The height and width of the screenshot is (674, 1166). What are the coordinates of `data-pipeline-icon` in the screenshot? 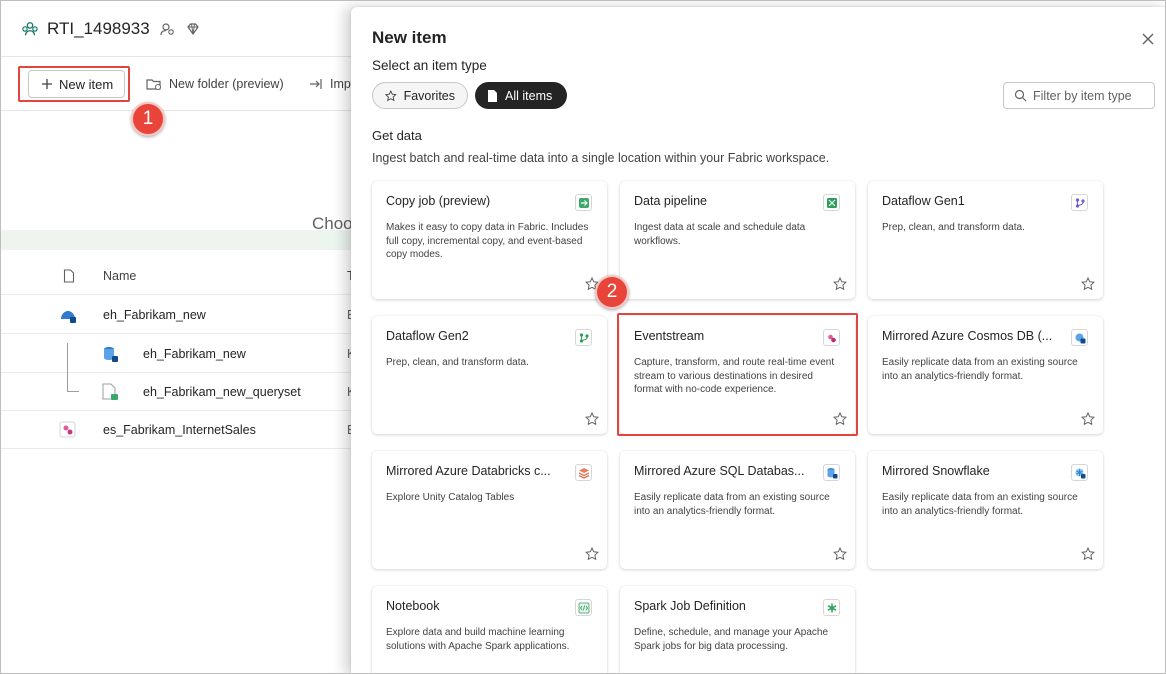 It's located at (831, 202).